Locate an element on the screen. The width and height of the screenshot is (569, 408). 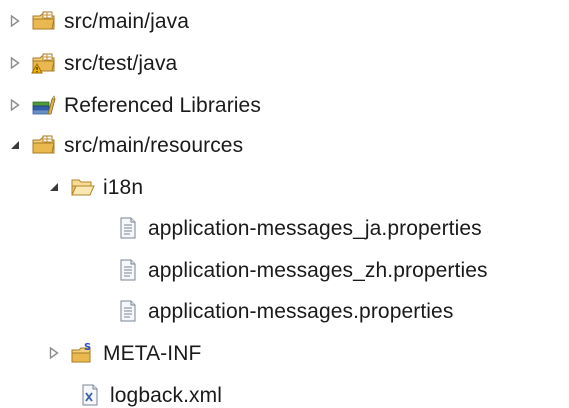
tree-item-label: i18n is located at coordinates (123, 187).